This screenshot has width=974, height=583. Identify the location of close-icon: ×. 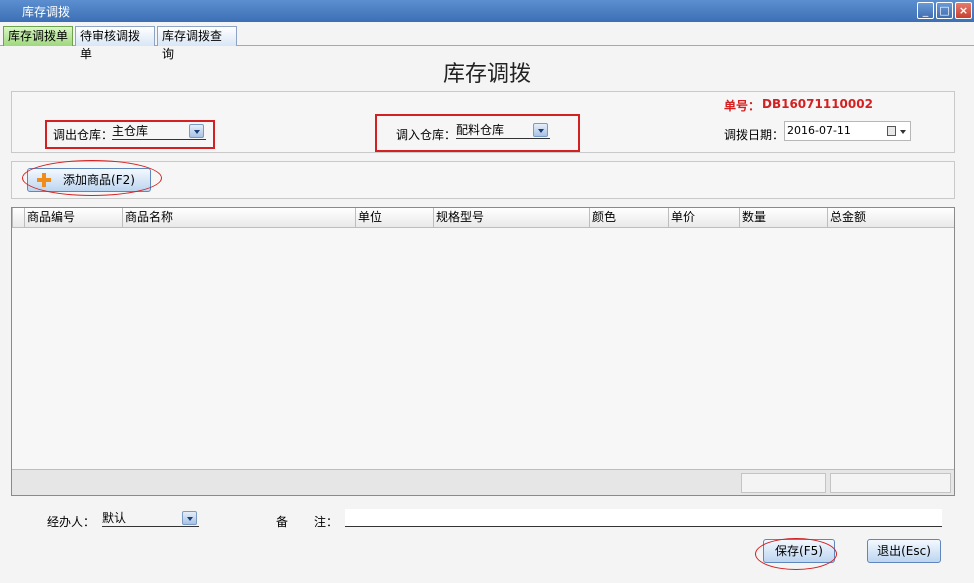
(963, 10).